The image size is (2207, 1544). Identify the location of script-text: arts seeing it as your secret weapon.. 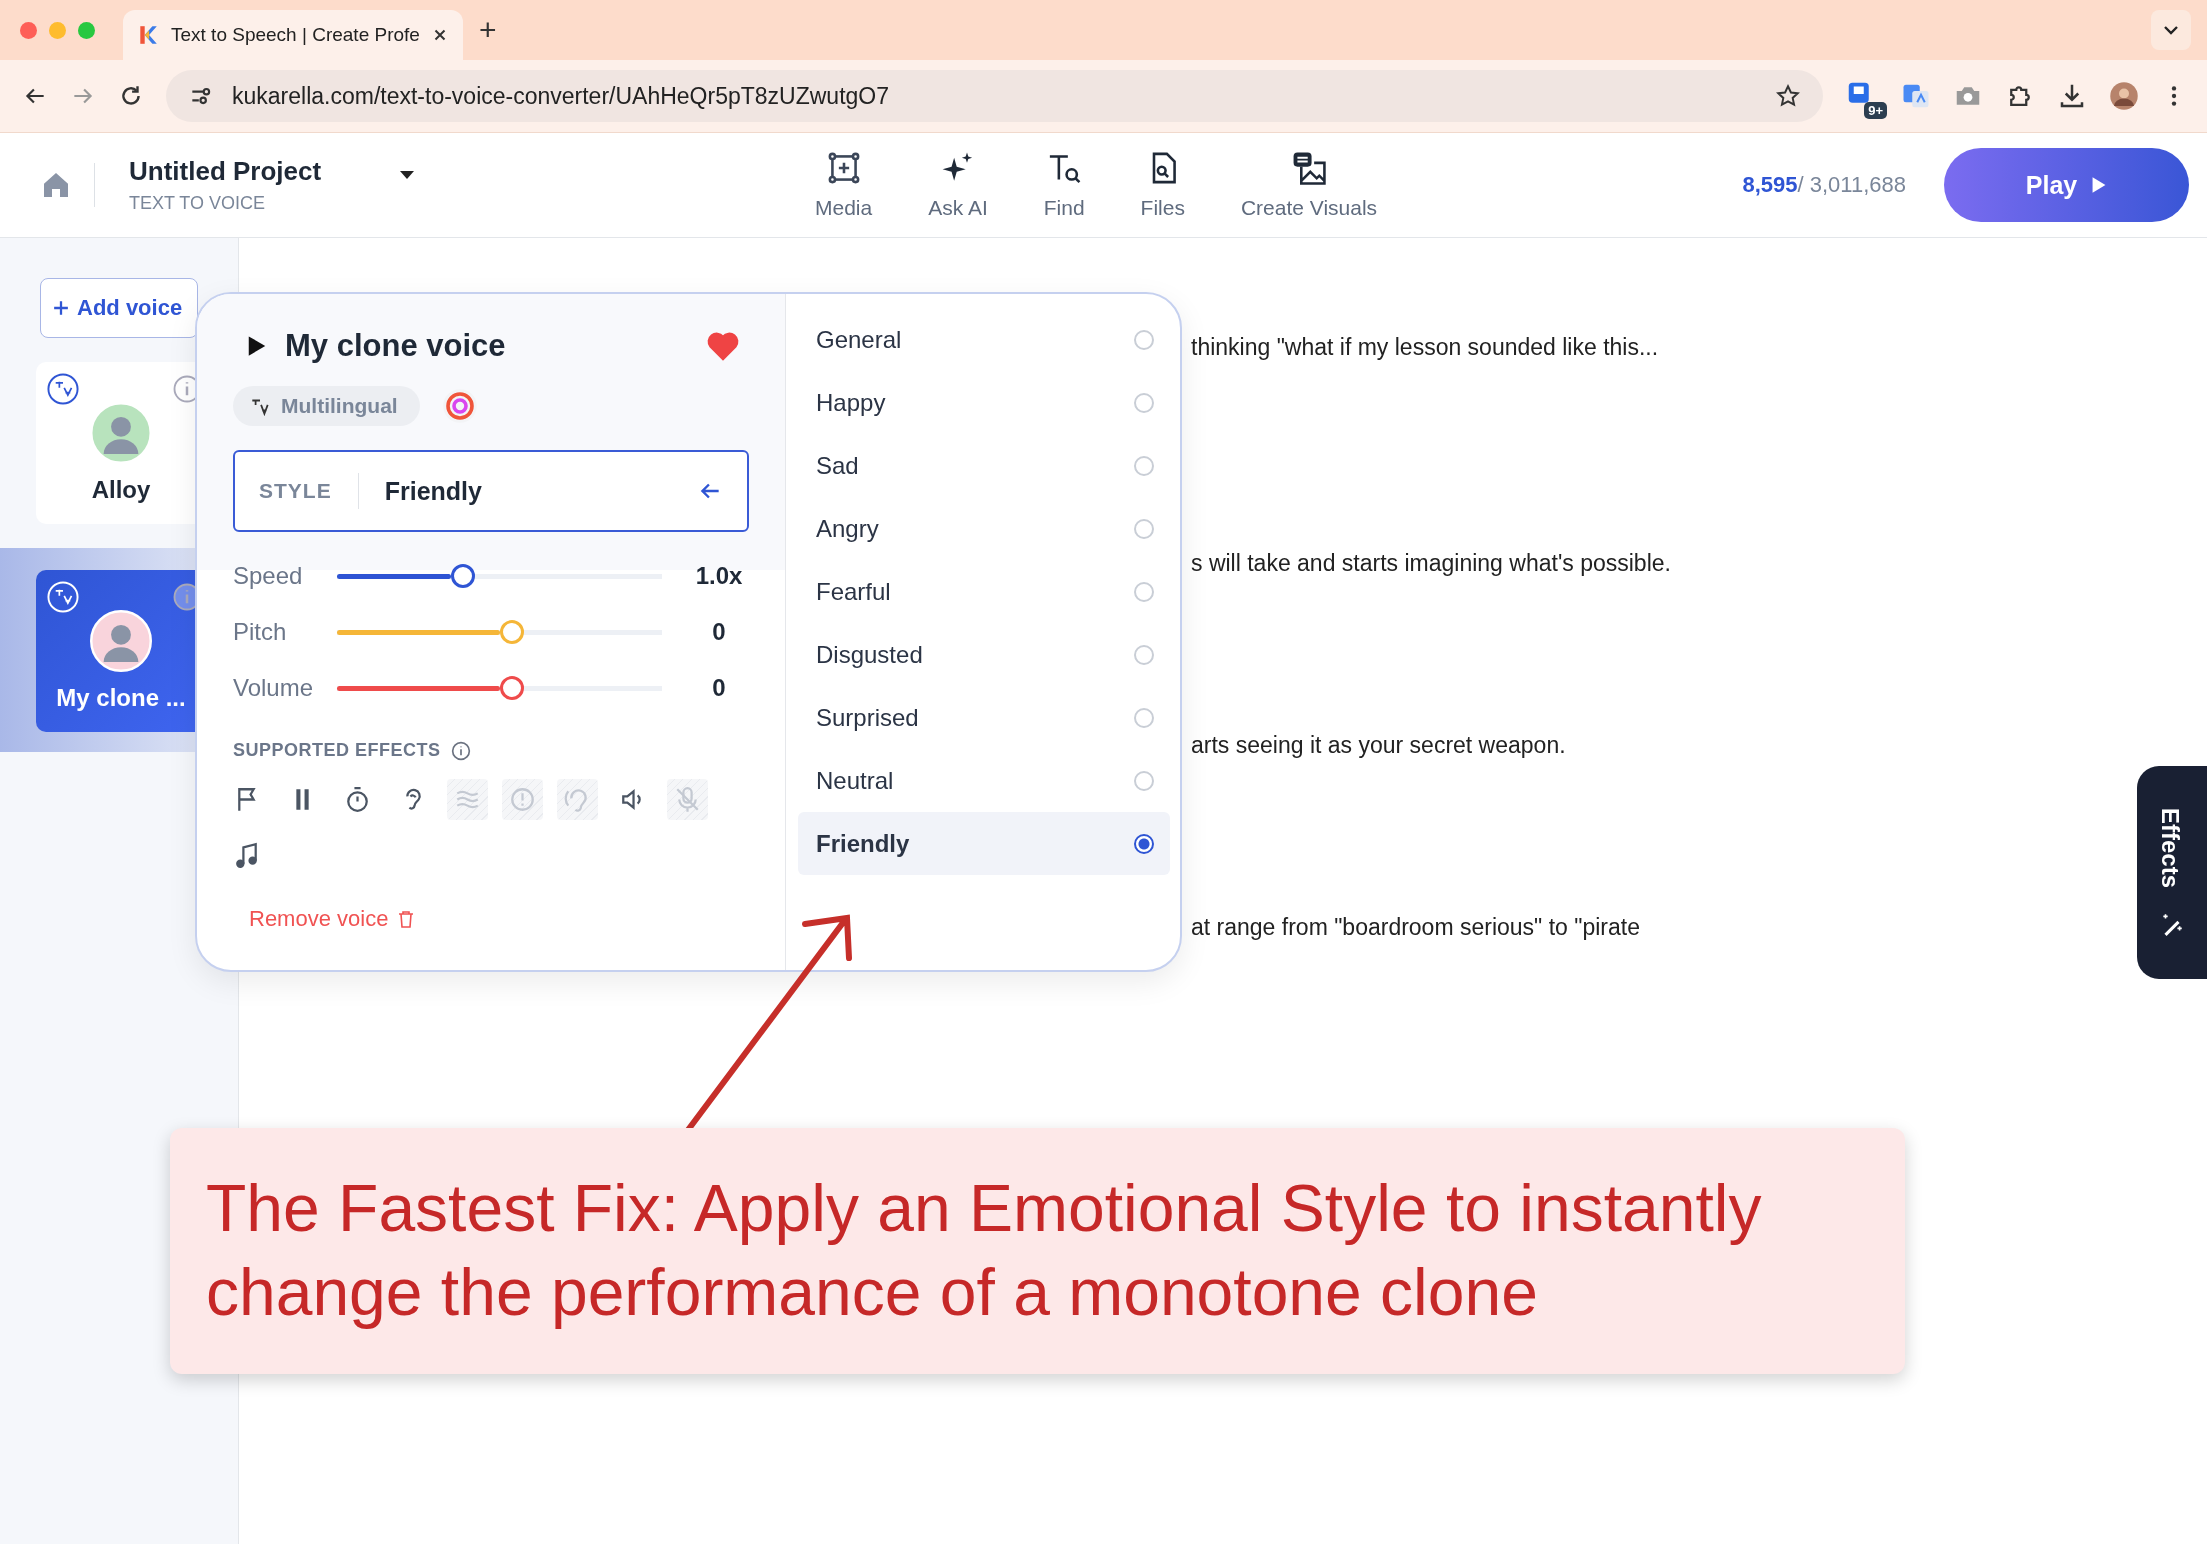
(1378, 744).